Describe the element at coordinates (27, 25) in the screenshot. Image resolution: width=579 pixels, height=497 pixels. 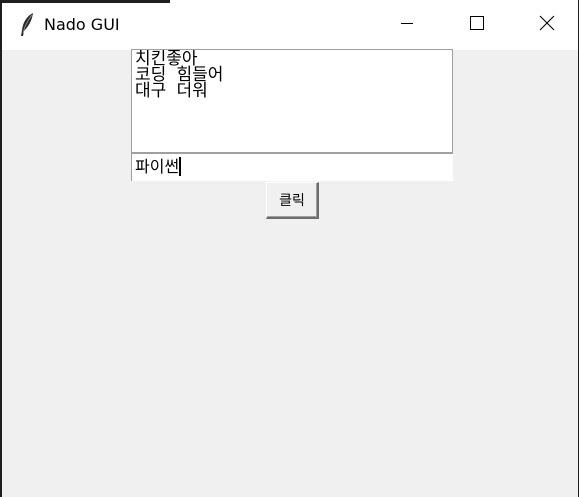
I see `feather-icon` at that location.